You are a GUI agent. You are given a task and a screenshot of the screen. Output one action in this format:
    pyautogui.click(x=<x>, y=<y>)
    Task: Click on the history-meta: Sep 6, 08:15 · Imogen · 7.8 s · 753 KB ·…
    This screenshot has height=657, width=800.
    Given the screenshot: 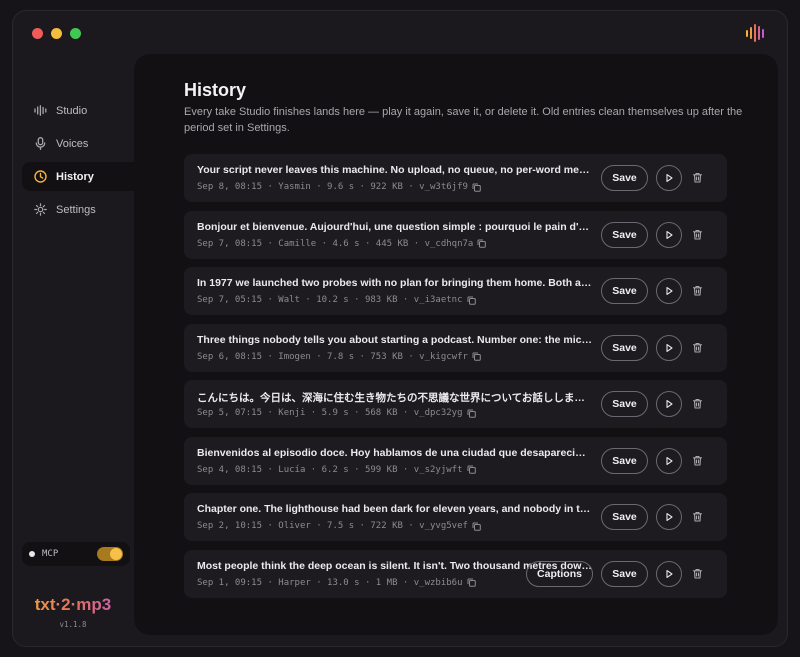 What is the action you would take?
    pyautogui.click(x=339, y=357)
    